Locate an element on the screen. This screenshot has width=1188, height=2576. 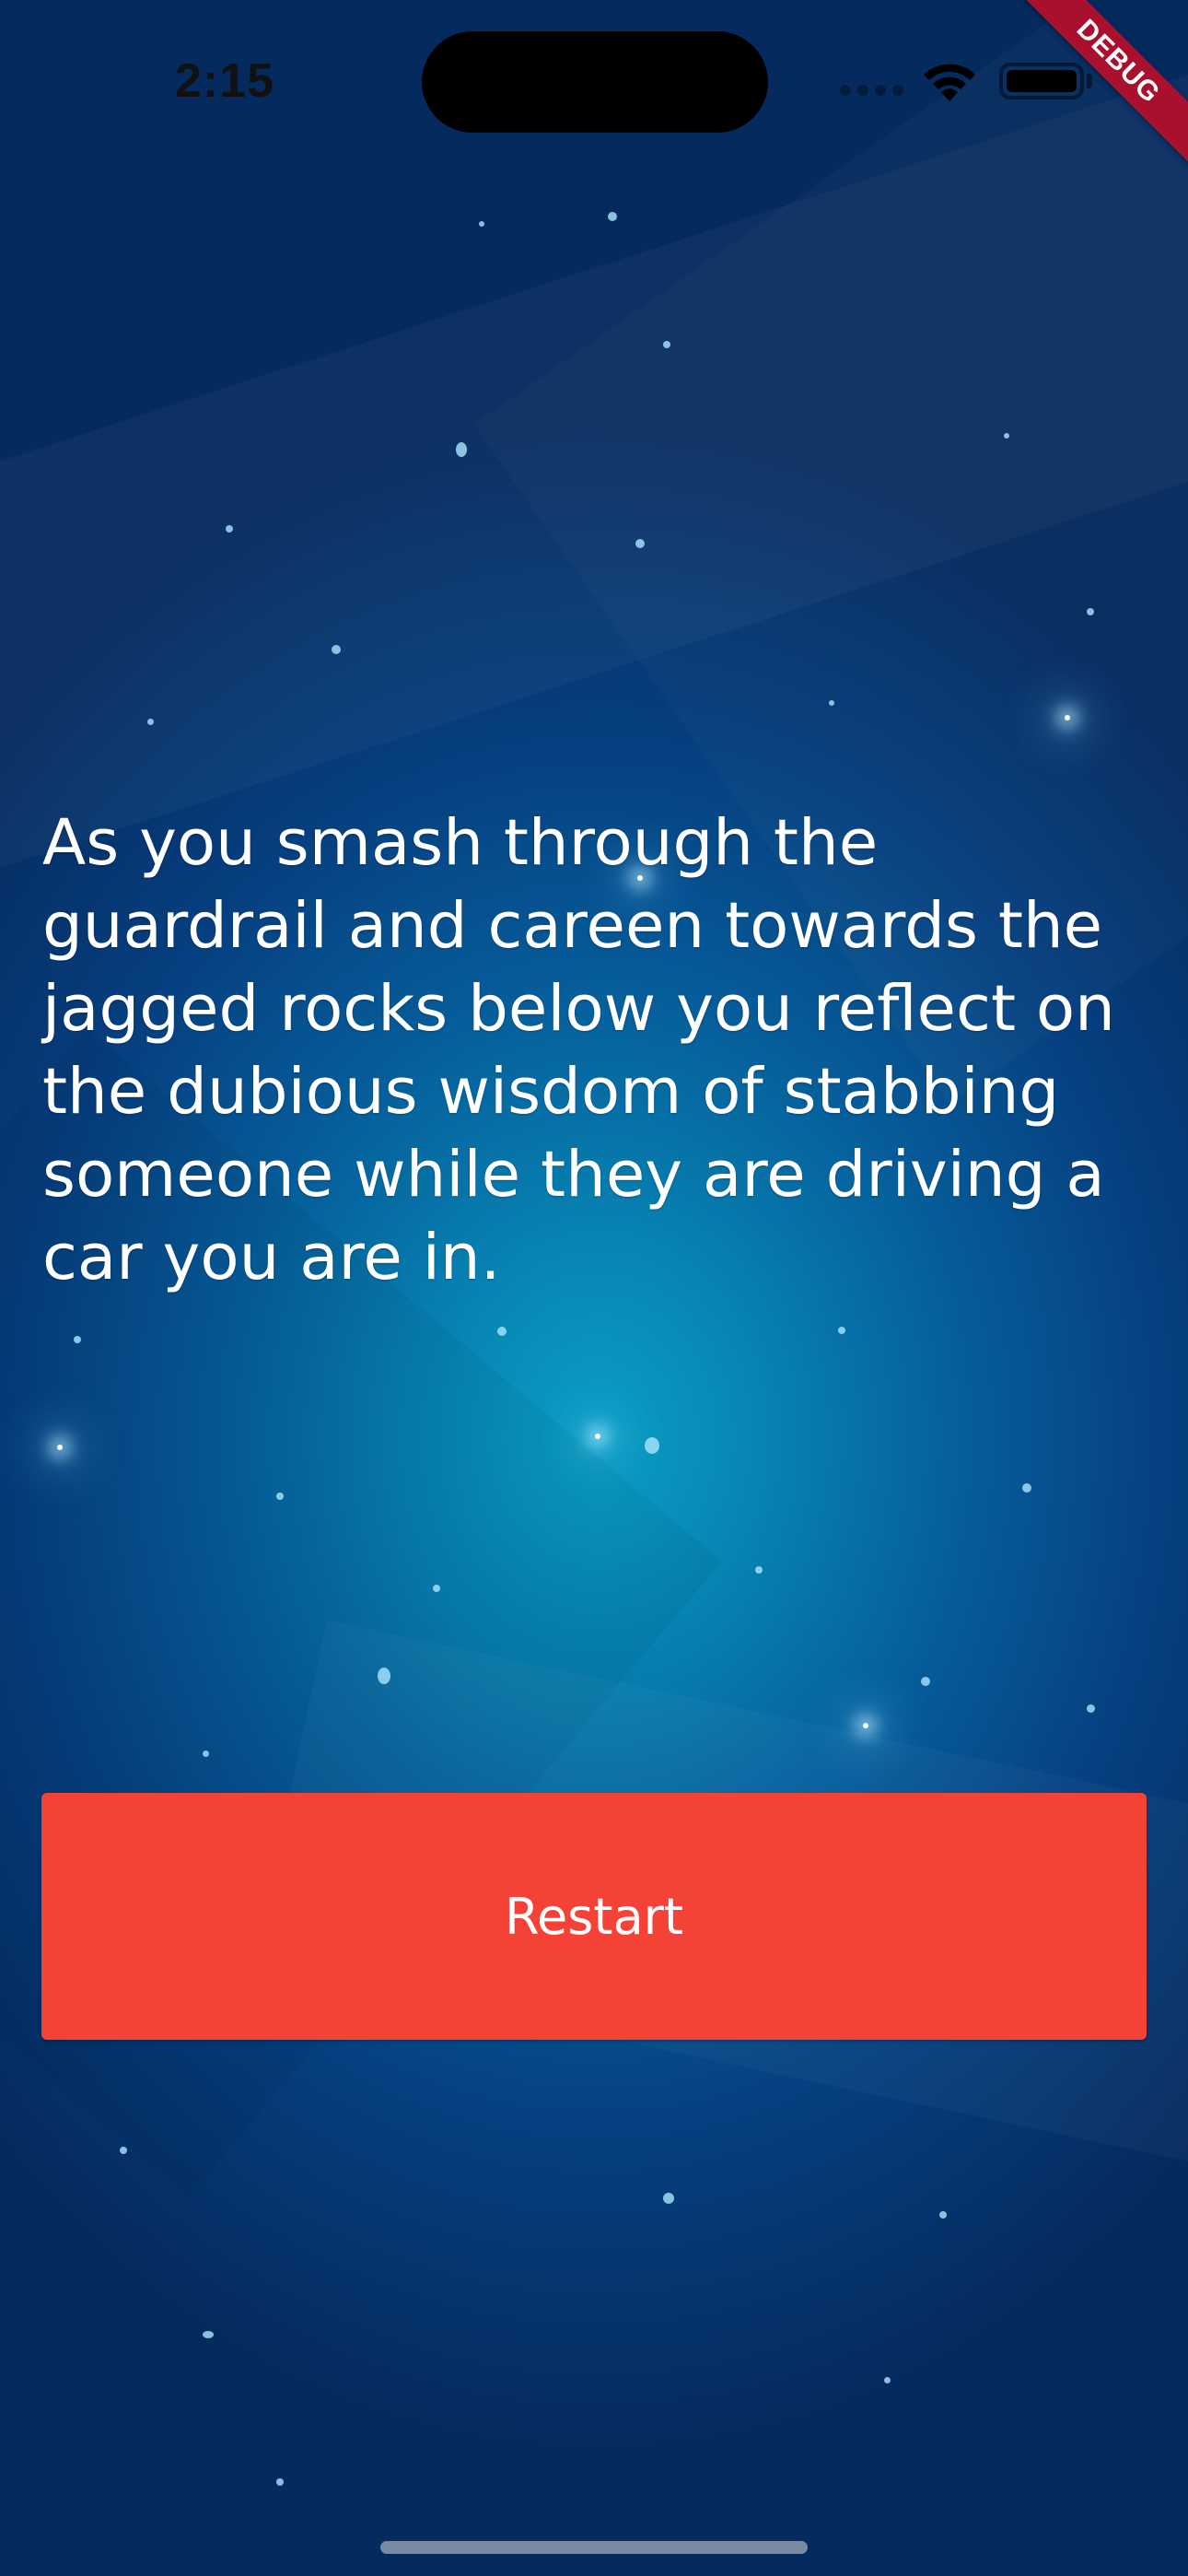
wifi-icon is located at coordinates (949, 82).